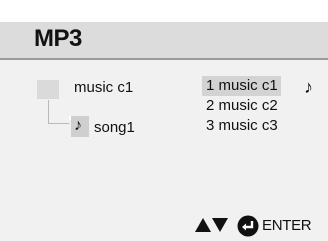 The image size is (328, 241). I want to click on footer-controls: ENTER, so click(164, 225).